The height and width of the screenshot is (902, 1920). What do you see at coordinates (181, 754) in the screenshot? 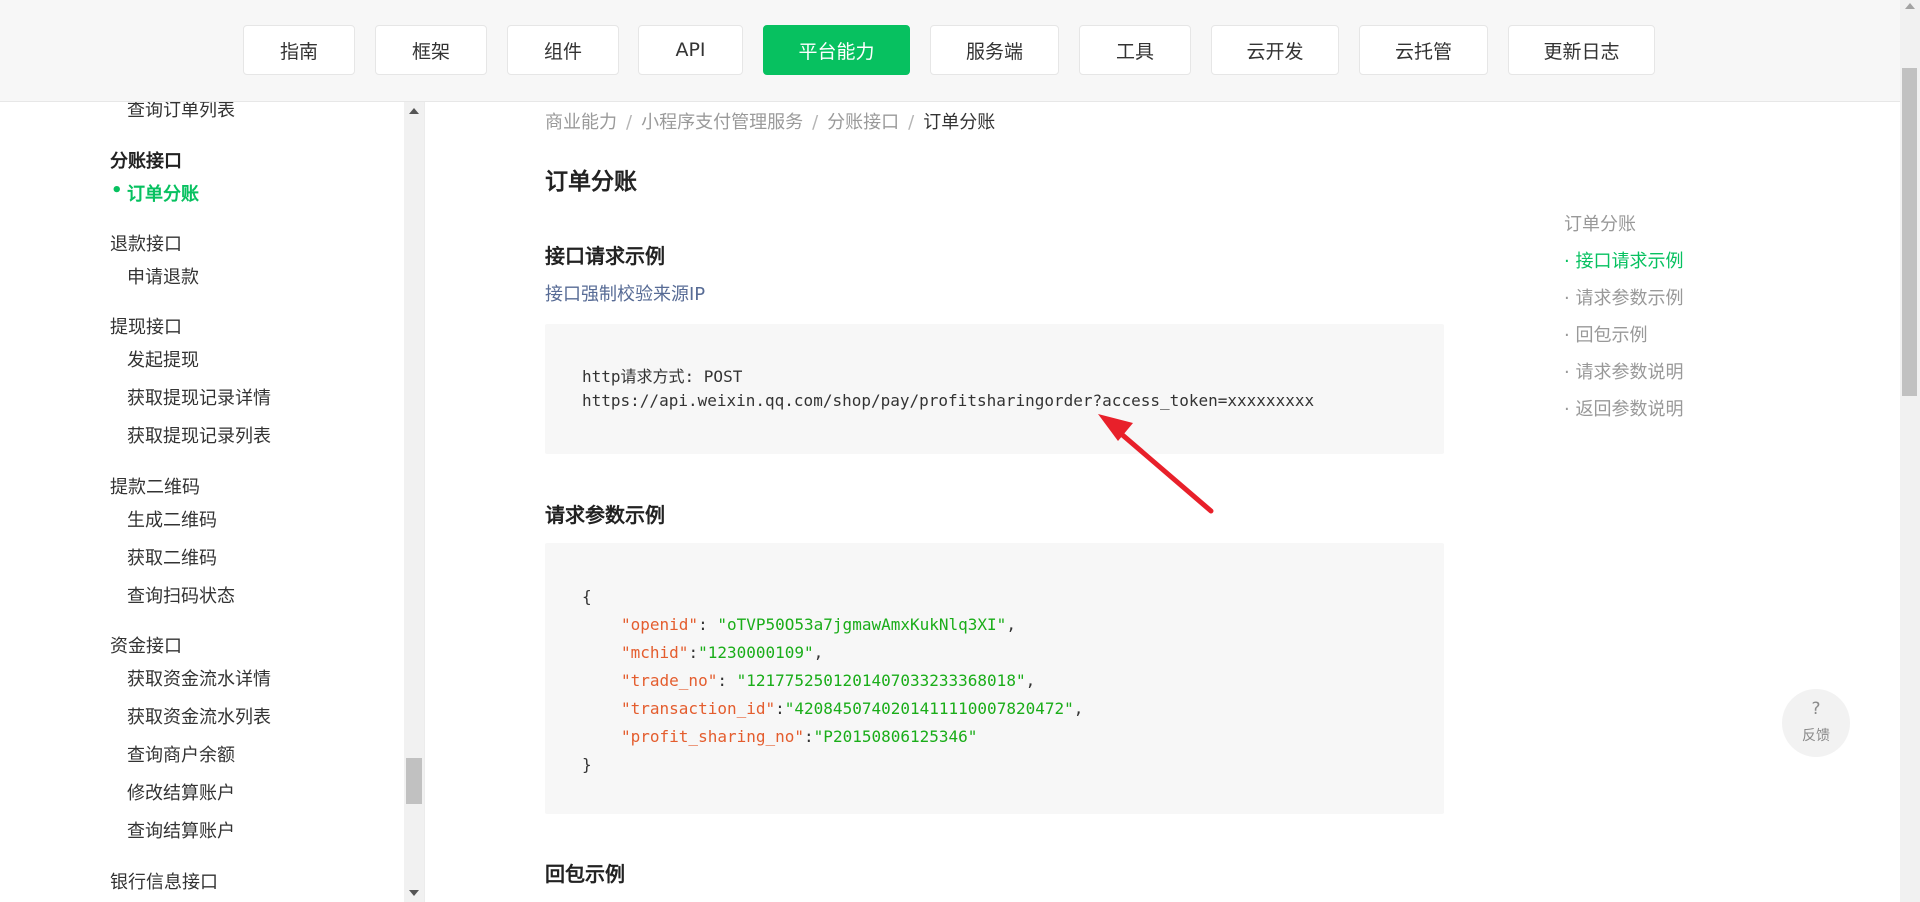
I see `sidebar-item-merchant-balance: 查询商户余额` at bounding box center [181, 754].